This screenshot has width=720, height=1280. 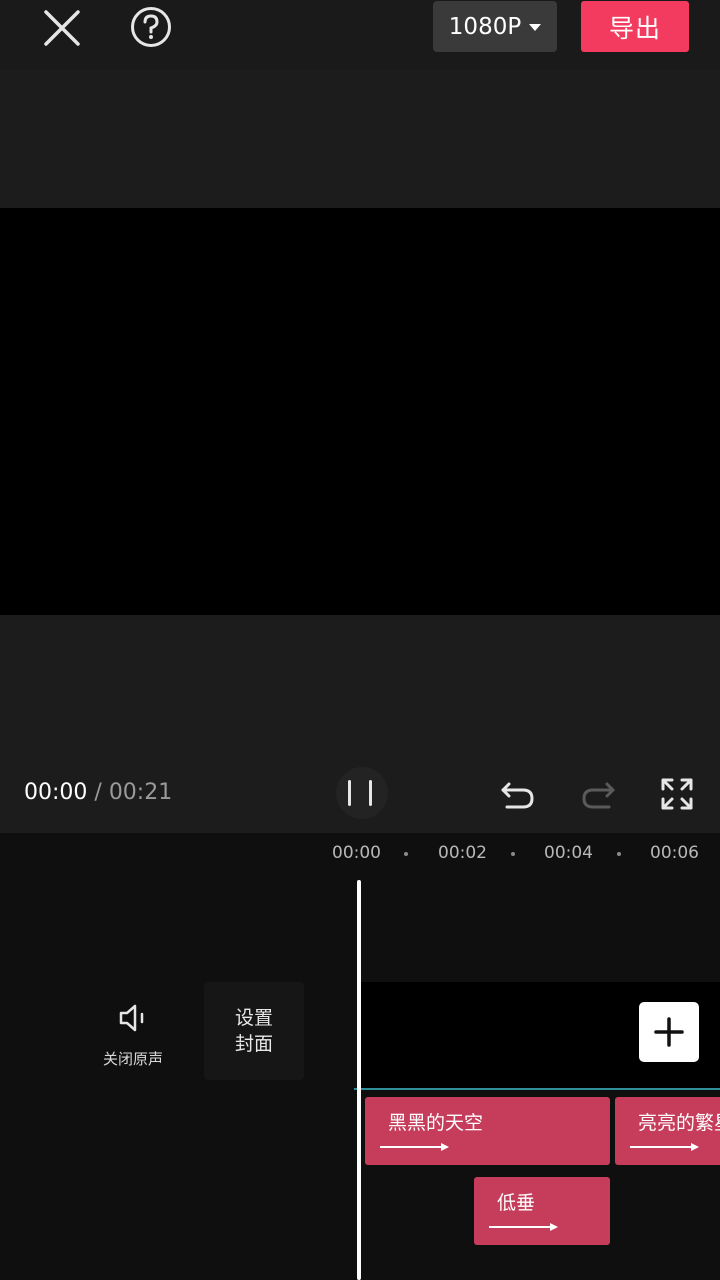 I want to click on fullscreen-button, so click(x=677, y=794).